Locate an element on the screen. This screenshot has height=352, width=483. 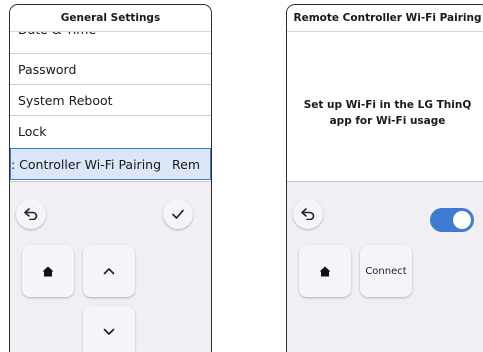
check-icon is located at coordinates (178, 214).